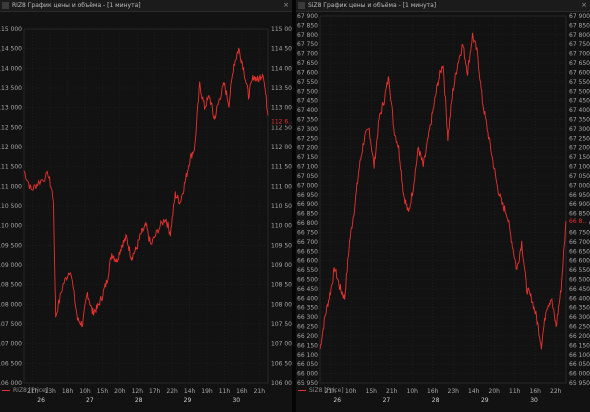  What do you see at coordinates (307, 101) in the screenshot?
I see `y-tick-label-left: 67 450` at bounding box center [307, 101].